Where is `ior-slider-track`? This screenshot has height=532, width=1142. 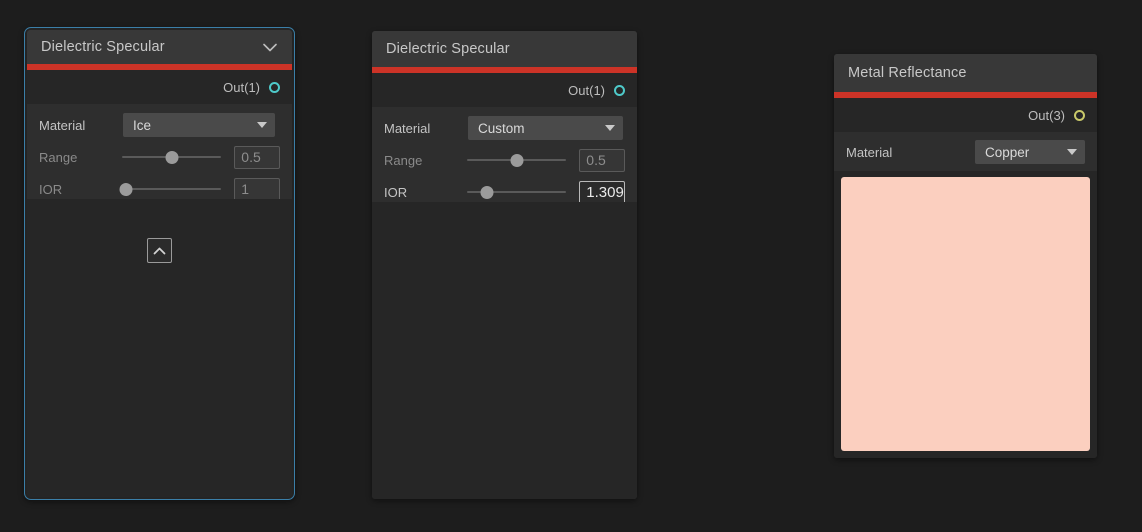
ior-slider-track is located at coordinates (172, 189).